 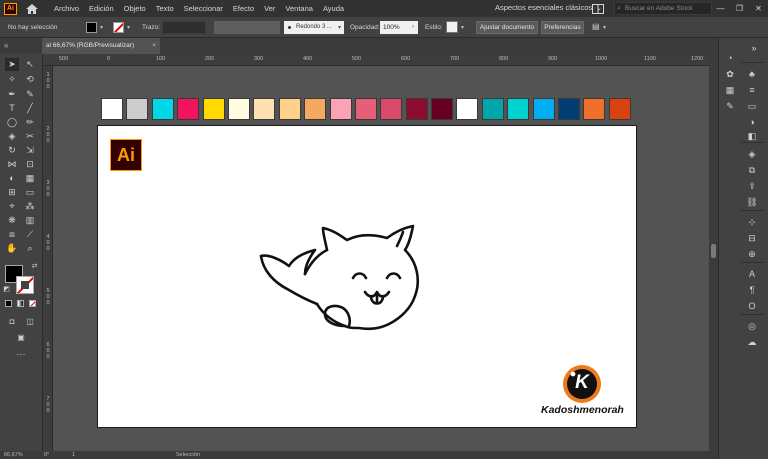 What do you see at coordinates (30, 108) in the screenshot?
I see `line-tool-icon: ╱` at bounding box center [30, 108].